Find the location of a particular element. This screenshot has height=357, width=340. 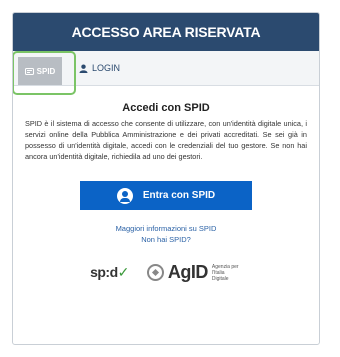

enter-with-spid-label: Entra con SPID is located at coordinates (179, 195).